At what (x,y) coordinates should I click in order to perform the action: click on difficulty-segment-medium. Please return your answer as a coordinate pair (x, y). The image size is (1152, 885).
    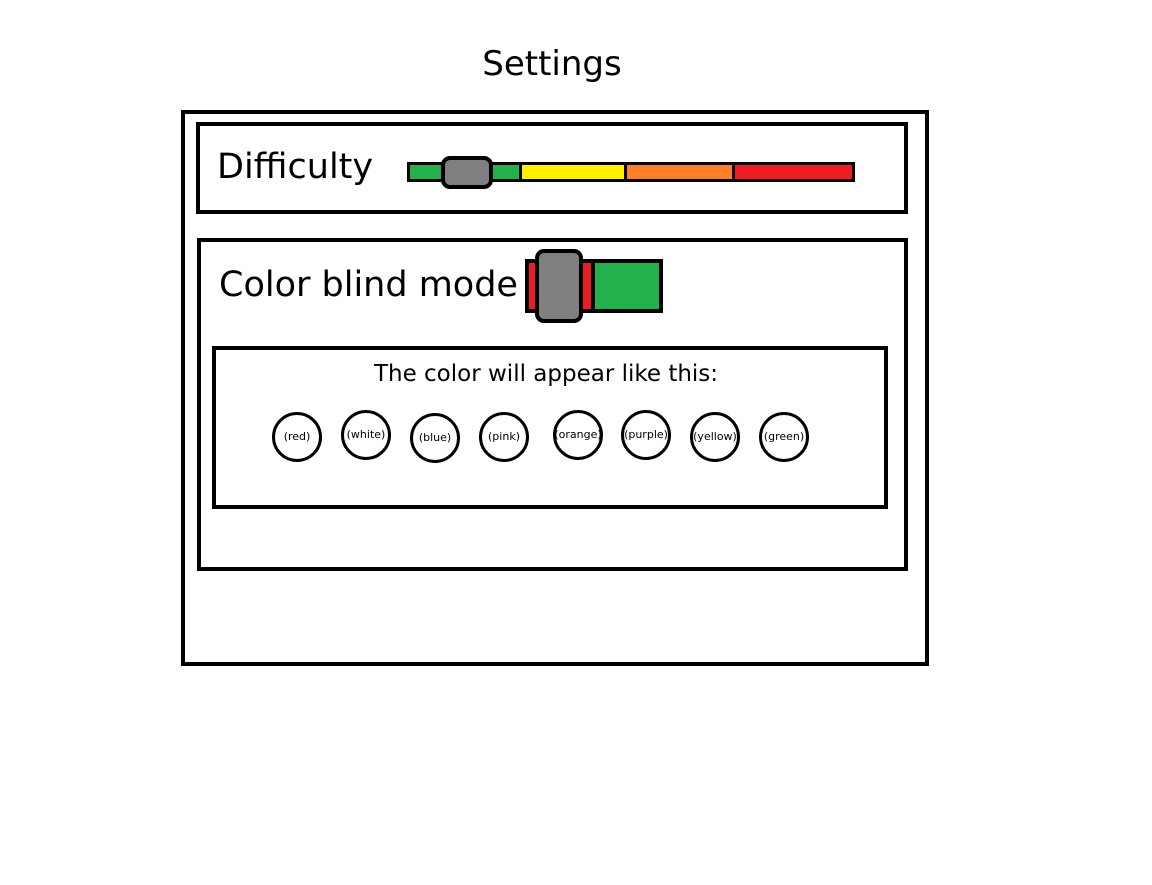
    Looking at the image, I should click on (573, 172).